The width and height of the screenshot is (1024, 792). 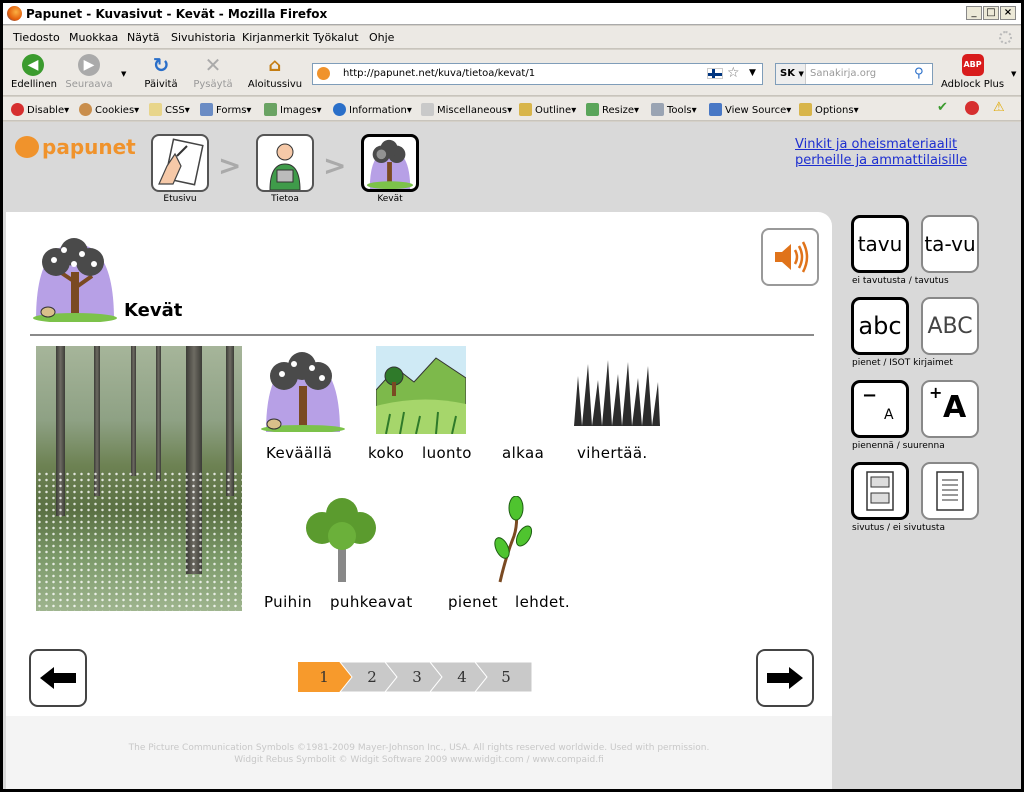 I want to click on page-5-button: 5, so click(x=506, y=677).